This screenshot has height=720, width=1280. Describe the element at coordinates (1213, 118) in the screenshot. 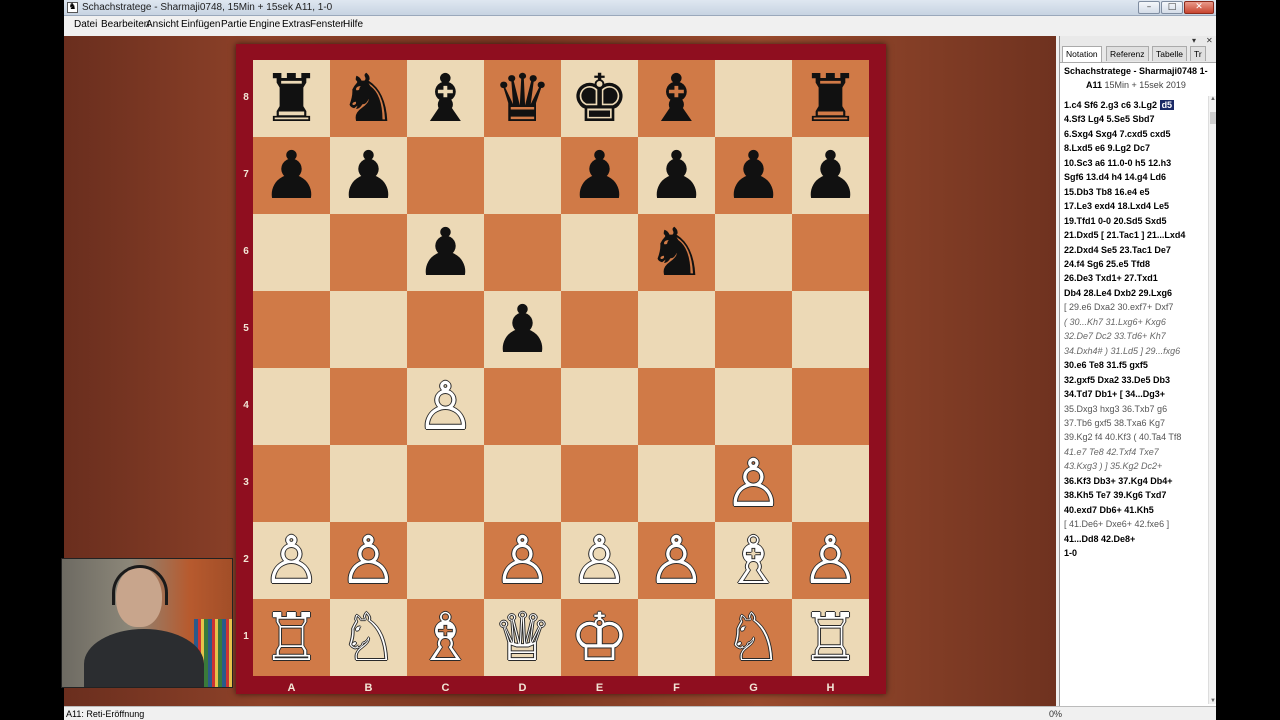

I see `scroll-thumb` at that location.